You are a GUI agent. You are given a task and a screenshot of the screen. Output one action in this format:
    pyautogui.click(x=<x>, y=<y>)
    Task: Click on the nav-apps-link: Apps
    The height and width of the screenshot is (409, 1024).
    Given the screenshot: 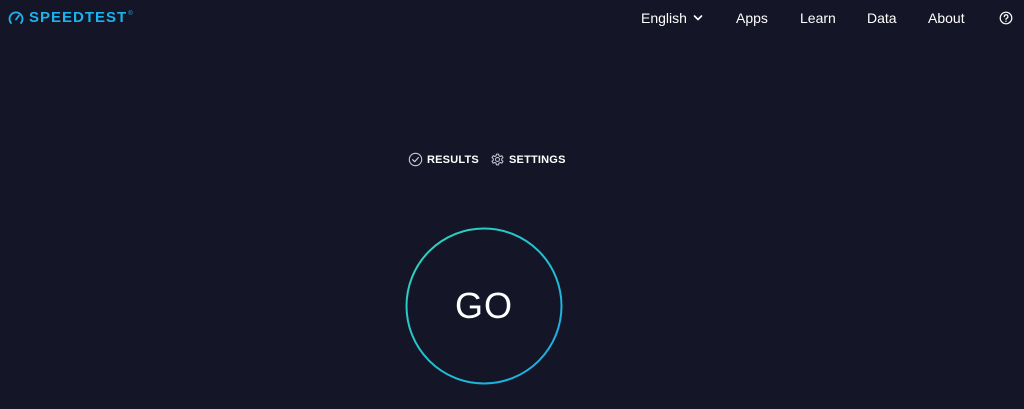 What is the action you would take?
    pyautogui.click(x=752, y=18)
    